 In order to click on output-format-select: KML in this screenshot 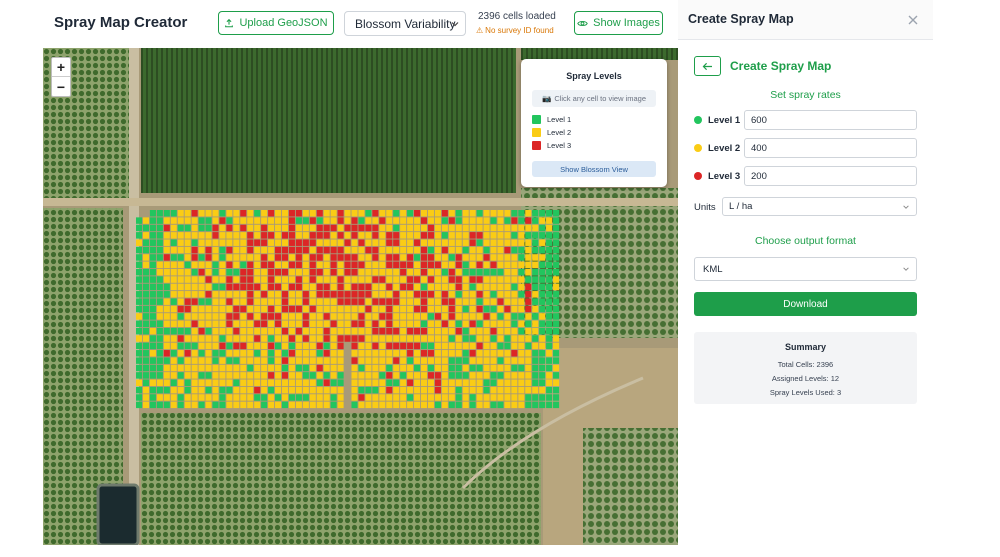, I will do `click(805, 269)`.